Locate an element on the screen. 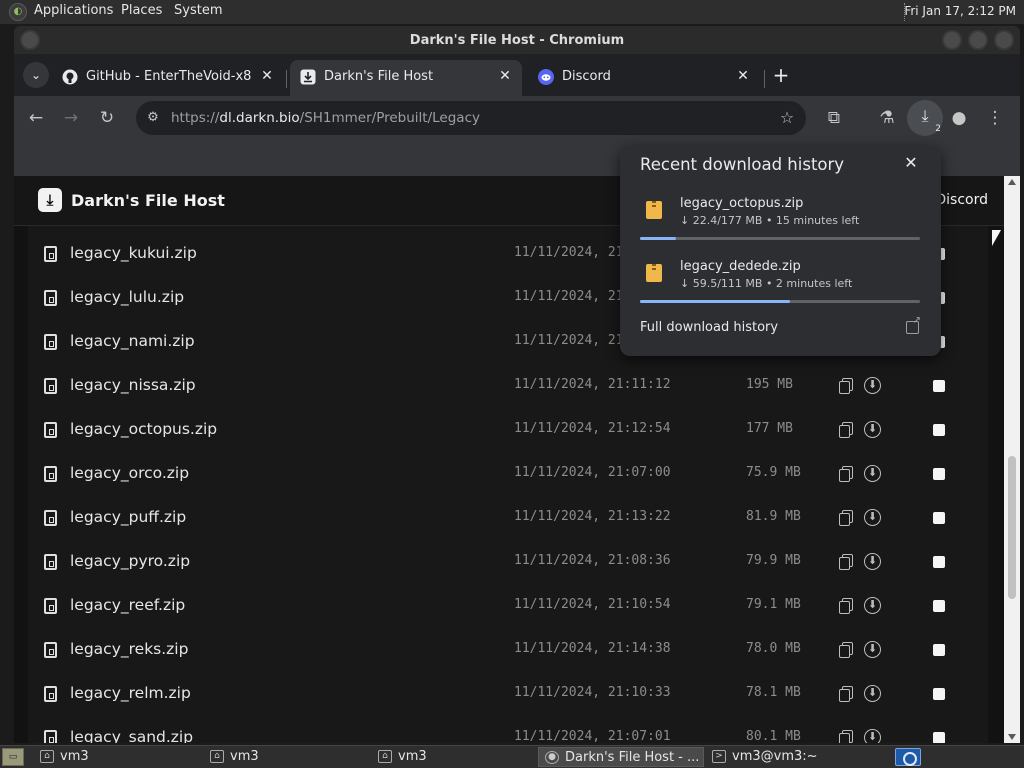  tab-github: GitHub - EnterTheVoid-x86/ ✕ is located at coordinates (168, 78).